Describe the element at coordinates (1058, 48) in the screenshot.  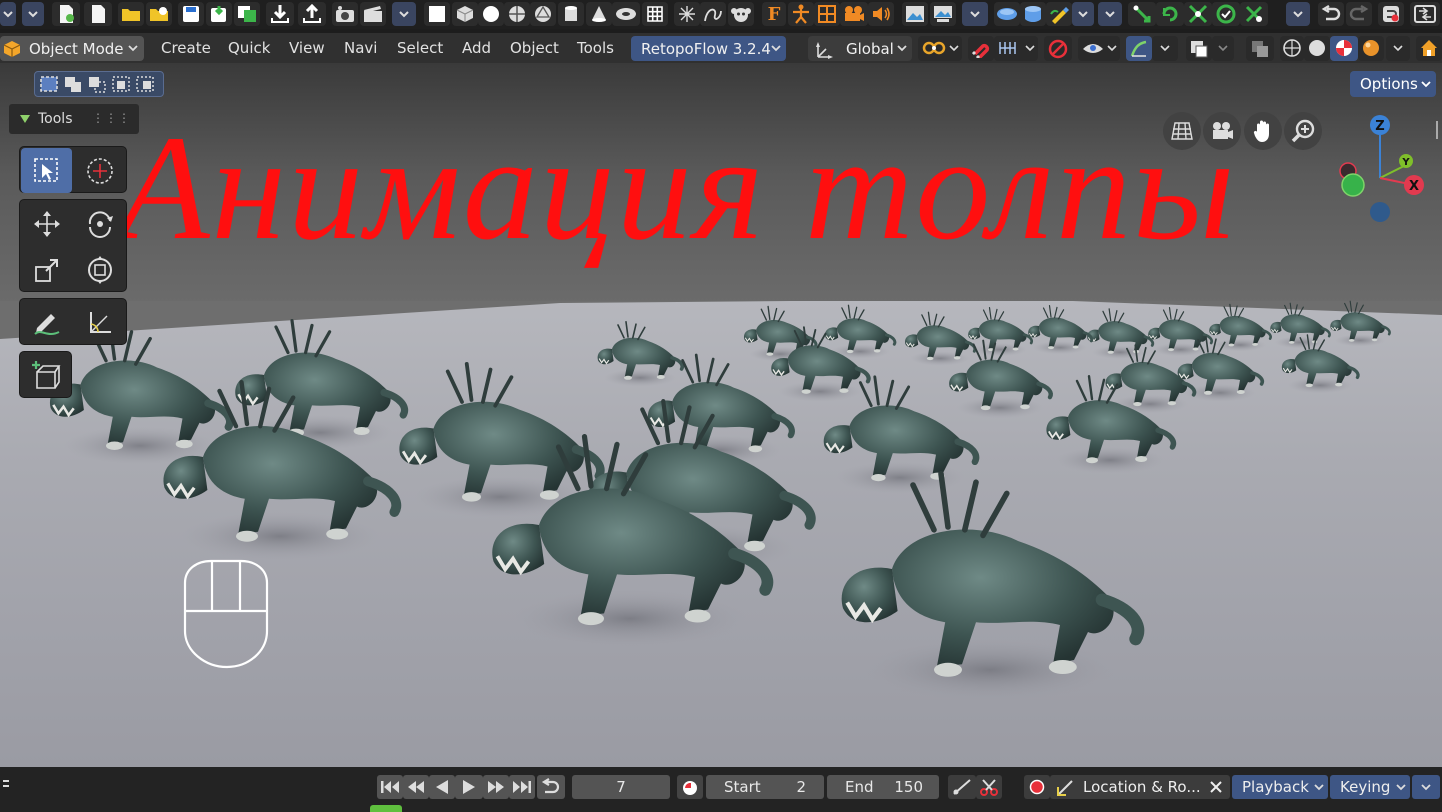
I see `proportional-editing-toggle` at that location.